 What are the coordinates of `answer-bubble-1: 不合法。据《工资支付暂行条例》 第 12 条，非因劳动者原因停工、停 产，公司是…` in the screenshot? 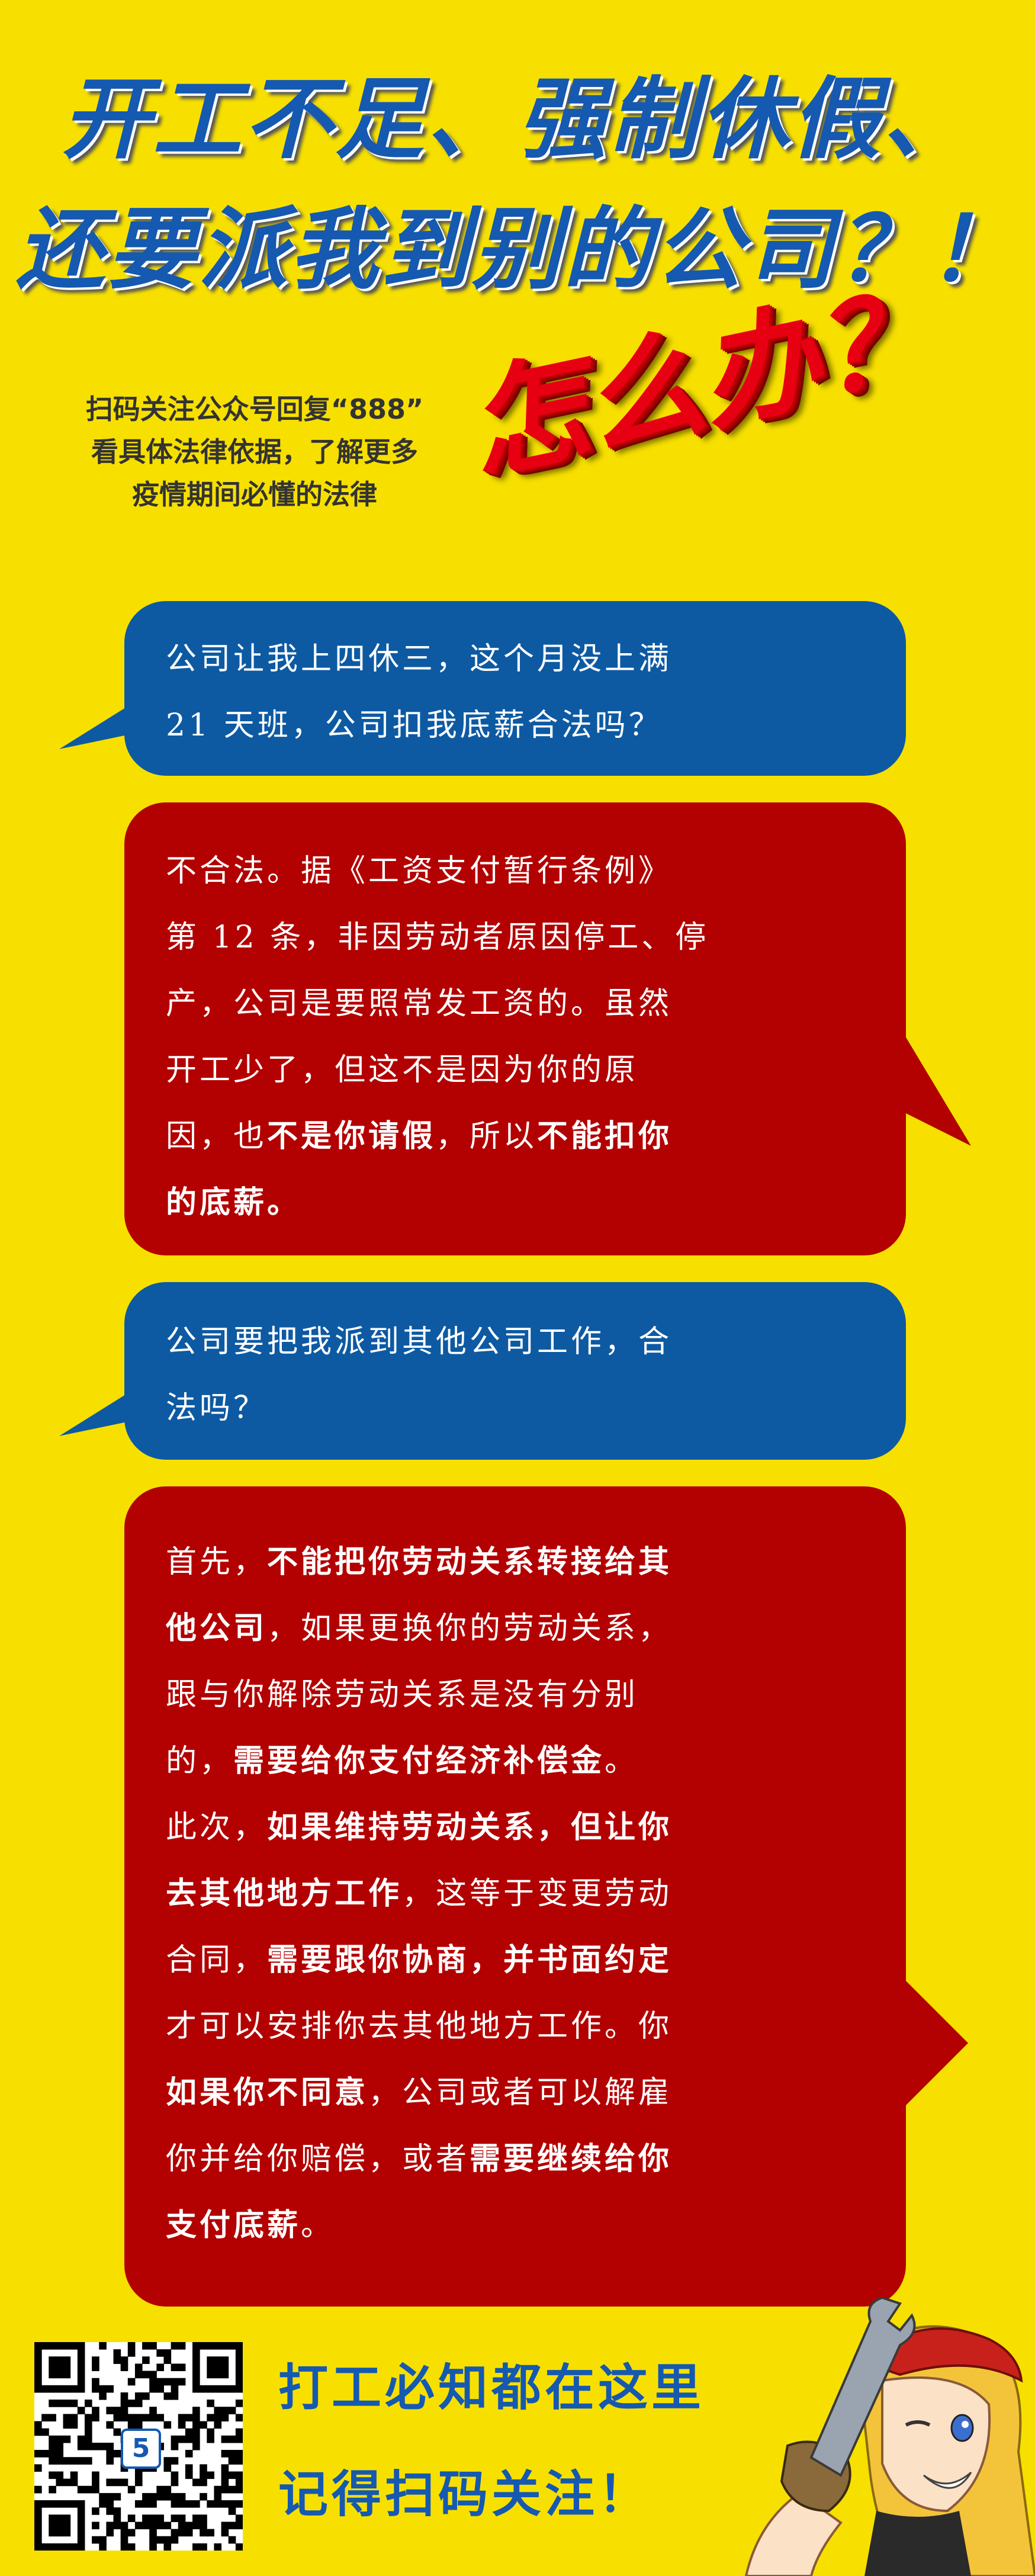 It's located at (547, 1028).